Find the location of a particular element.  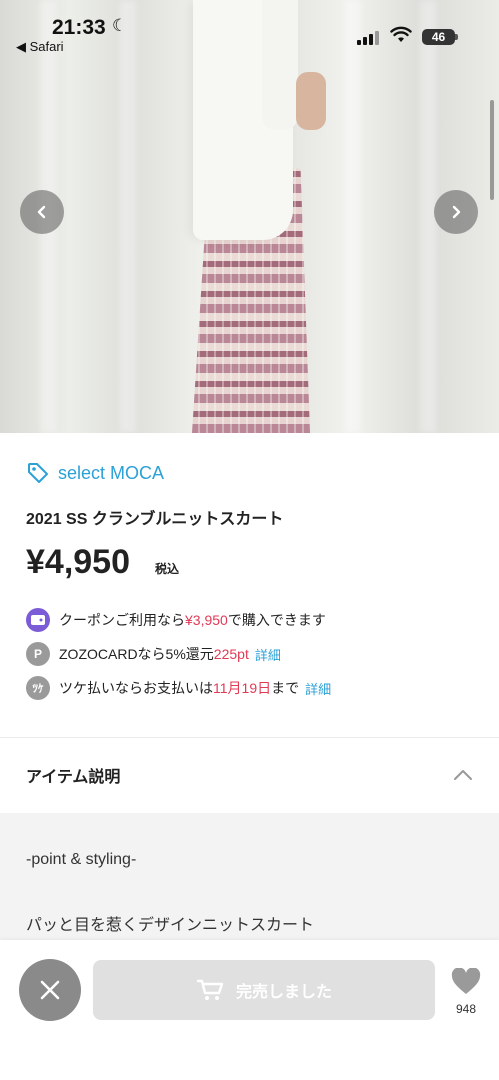

chevron-up-icon is located at coordinates (463, 775).